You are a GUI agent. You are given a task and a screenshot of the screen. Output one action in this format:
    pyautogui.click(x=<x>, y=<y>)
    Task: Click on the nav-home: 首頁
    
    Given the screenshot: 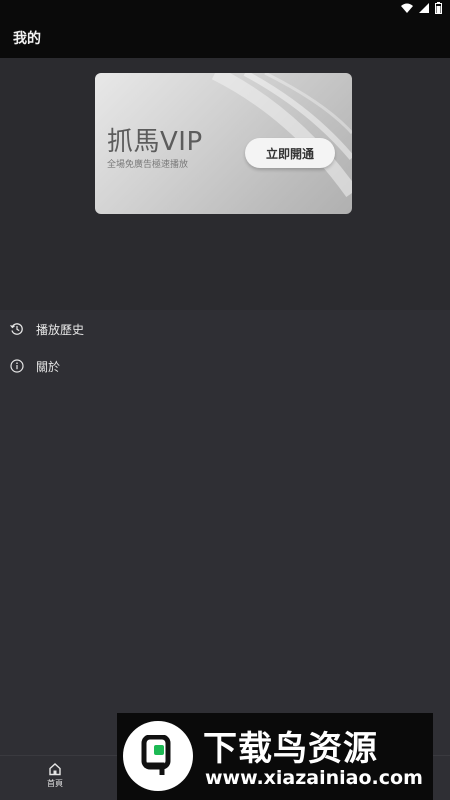 What is the action you would take?
    pyautogui.click(x=55, y=775)
    